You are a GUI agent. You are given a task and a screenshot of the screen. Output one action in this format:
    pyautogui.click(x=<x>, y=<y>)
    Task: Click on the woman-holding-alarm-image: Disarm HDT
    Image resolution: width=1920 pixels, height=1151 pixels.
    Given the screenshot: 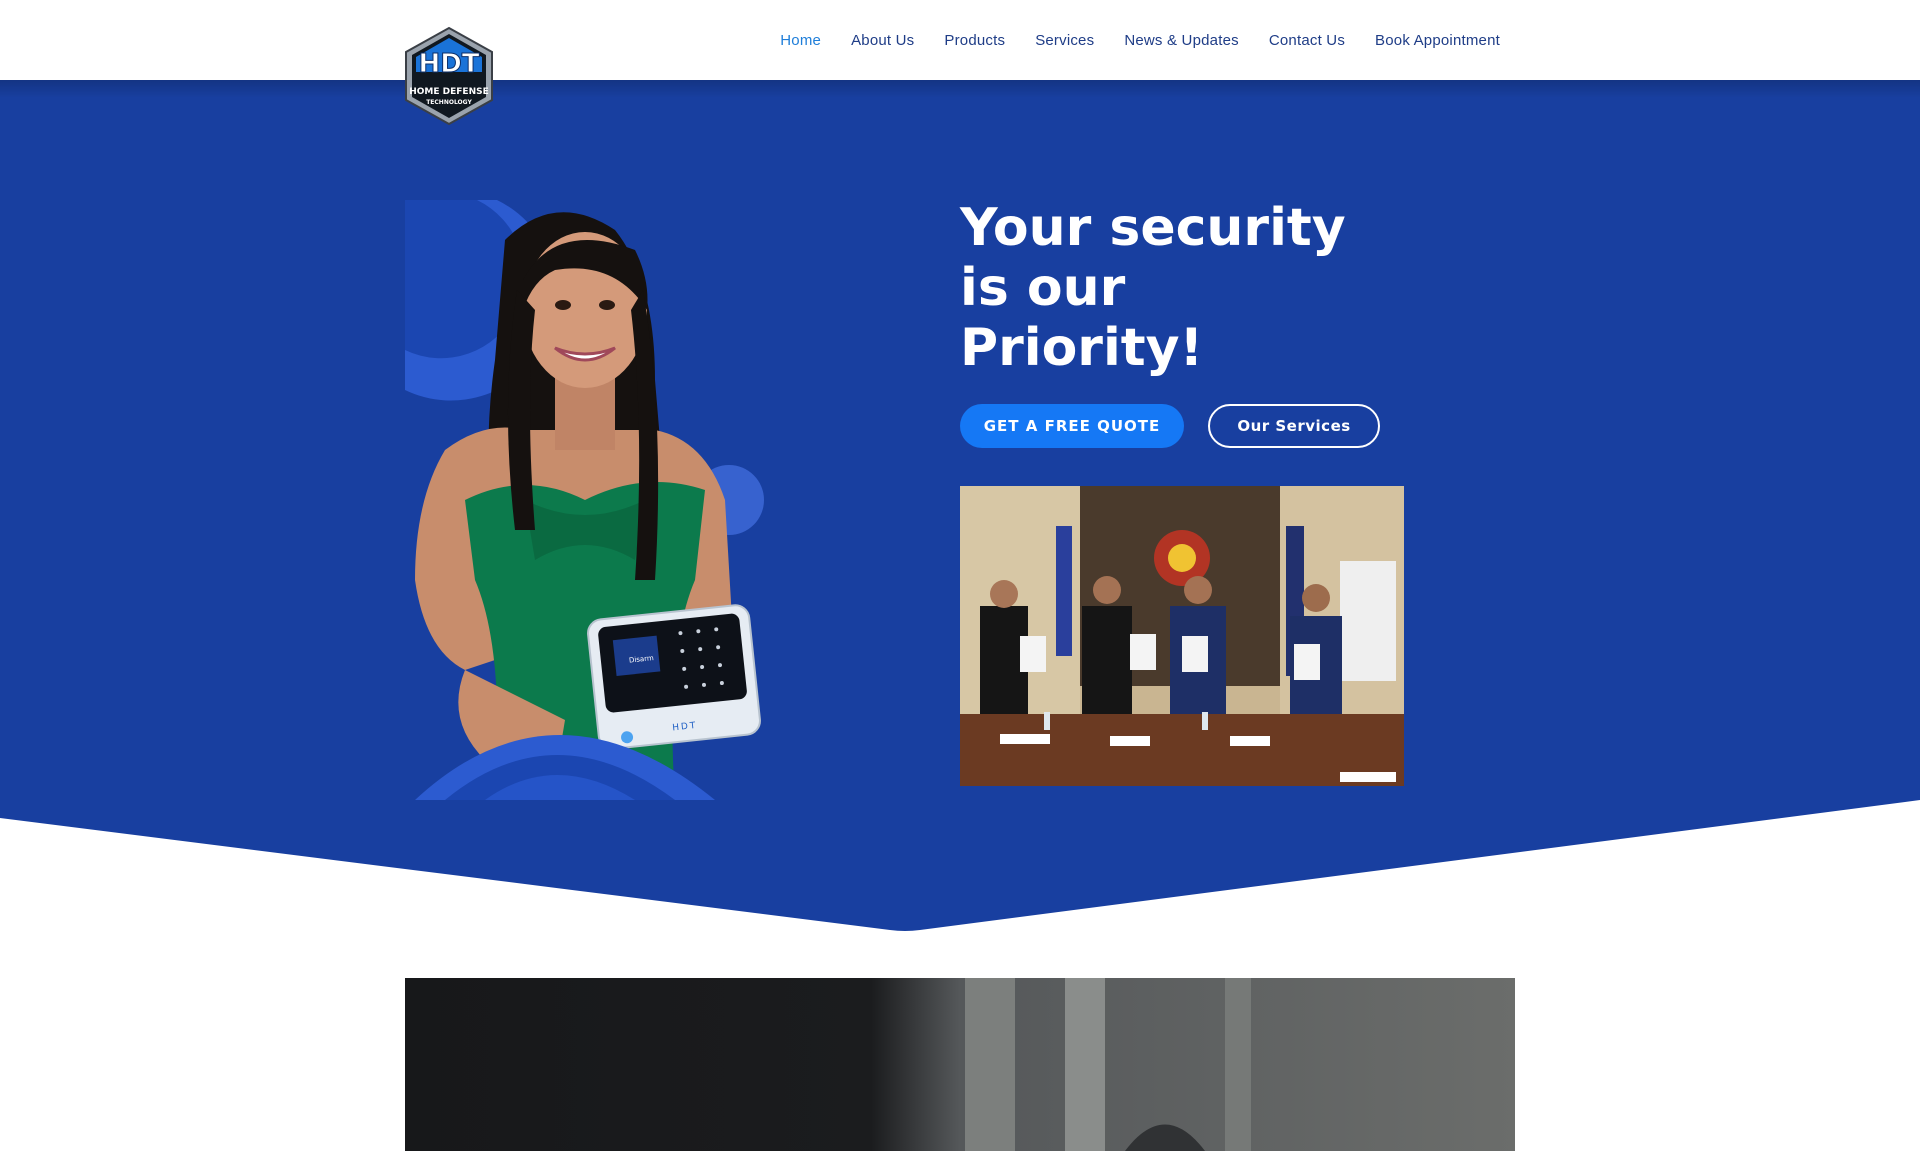 What is the action you would take?
    pyautogui.click(x=584, y=500)
    